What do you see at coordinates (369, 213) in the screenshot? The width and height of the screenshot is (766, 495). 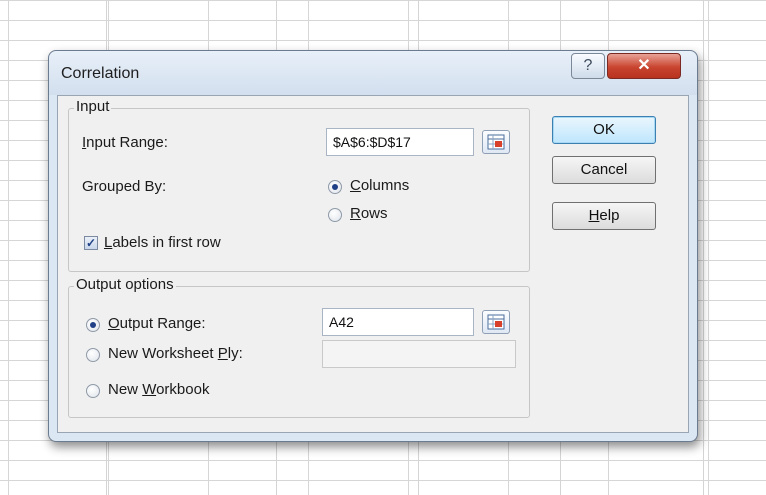 I see `grouped-by-rows-label: Rows` at bounding box center [369, 213].